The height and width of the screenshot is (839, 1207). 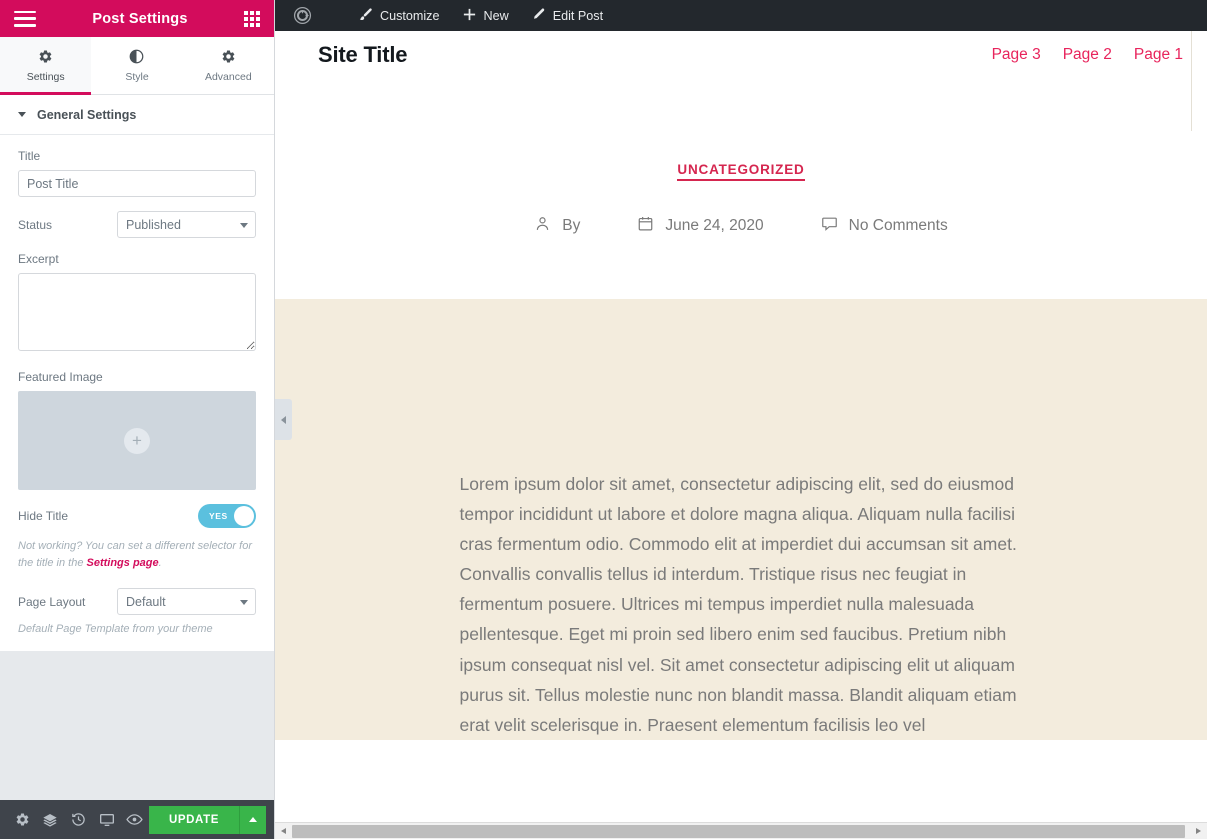 I want to click on tab-style: Style, so click(x=137, y=65).